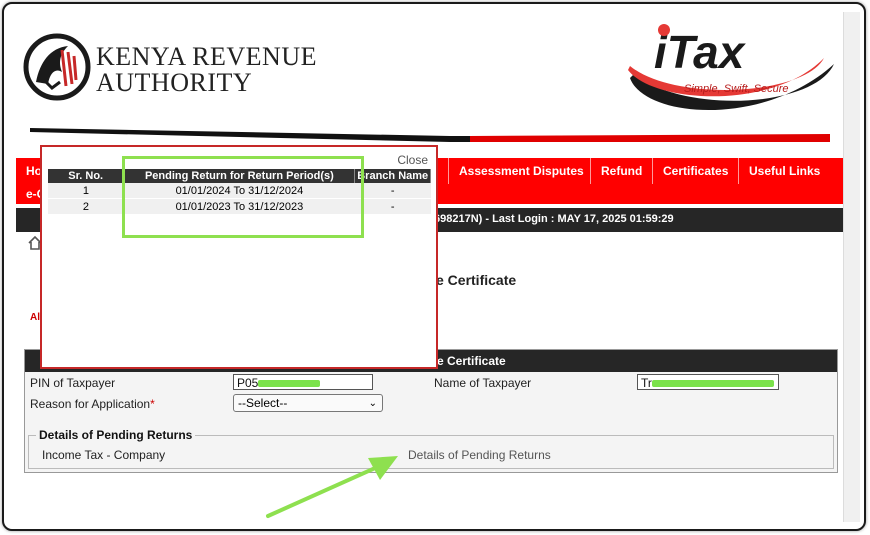 Image resolution: width=870 pixels, height=535 pixels. What do you see at coordinates (206, 56) in the screenshot?
I see `org-name-line1: KENYA REVENUE` at bounding box center [206, 56].